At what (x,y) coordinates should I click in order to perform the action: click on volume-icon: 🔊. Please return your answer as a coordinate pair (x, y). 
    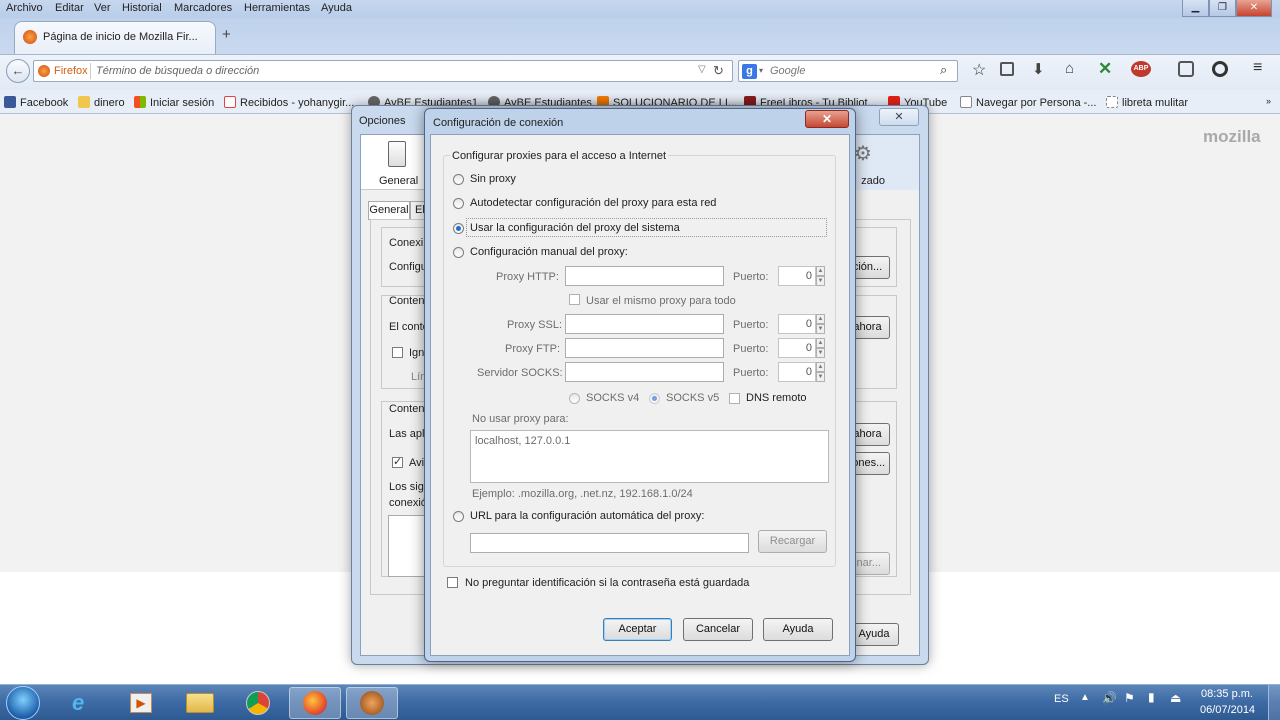
    Looking at the image, I should click on (1109, 698).